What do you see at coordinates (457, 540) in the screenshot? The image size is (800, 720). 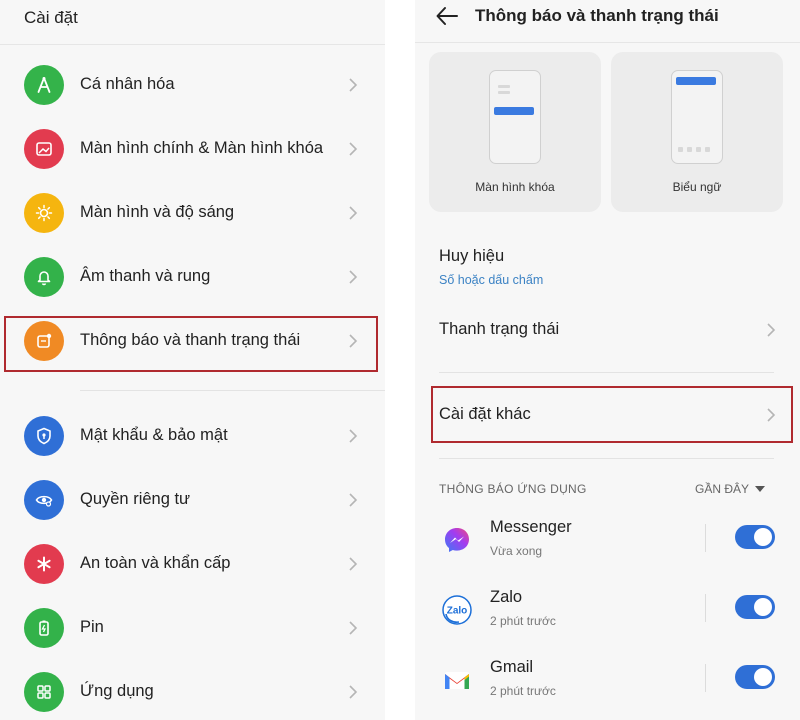 I see `messenger-icon` at bounding box center [457, 540].